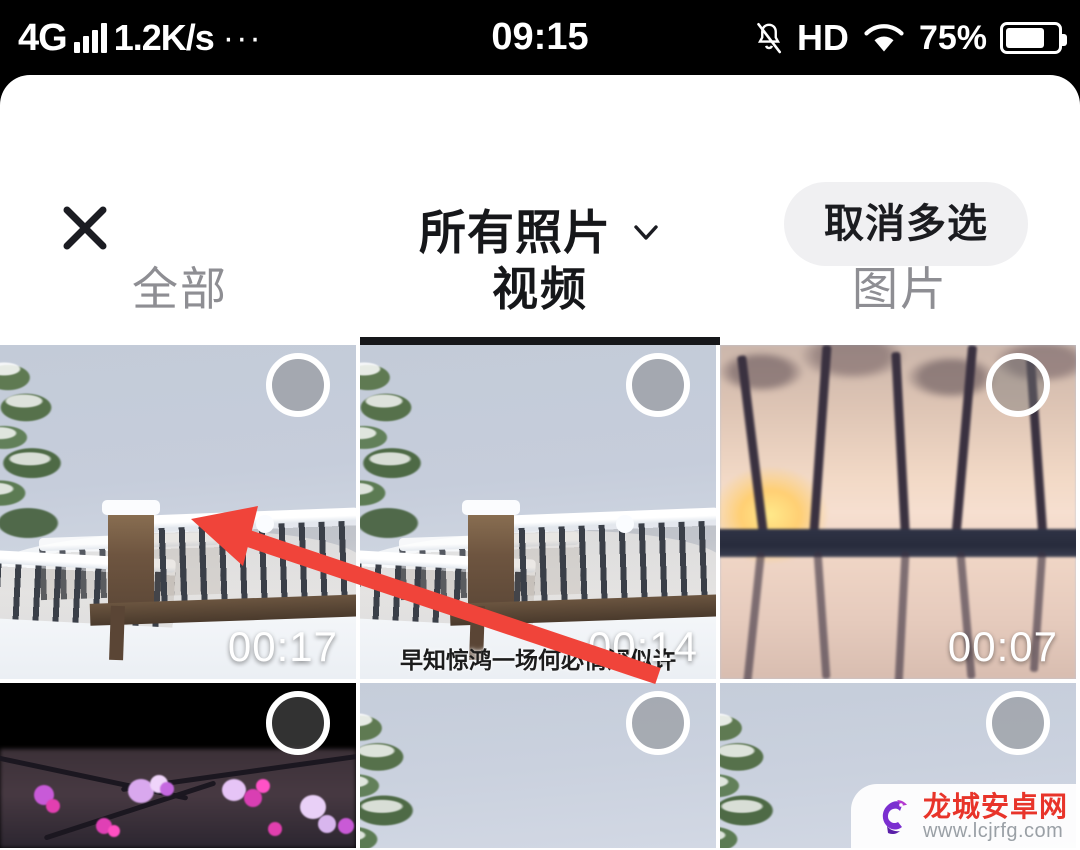 The width and height of the screenshot is (1080, 850). I want to click on watermark-url: www.lcjrfg.com, so click(993, 831).